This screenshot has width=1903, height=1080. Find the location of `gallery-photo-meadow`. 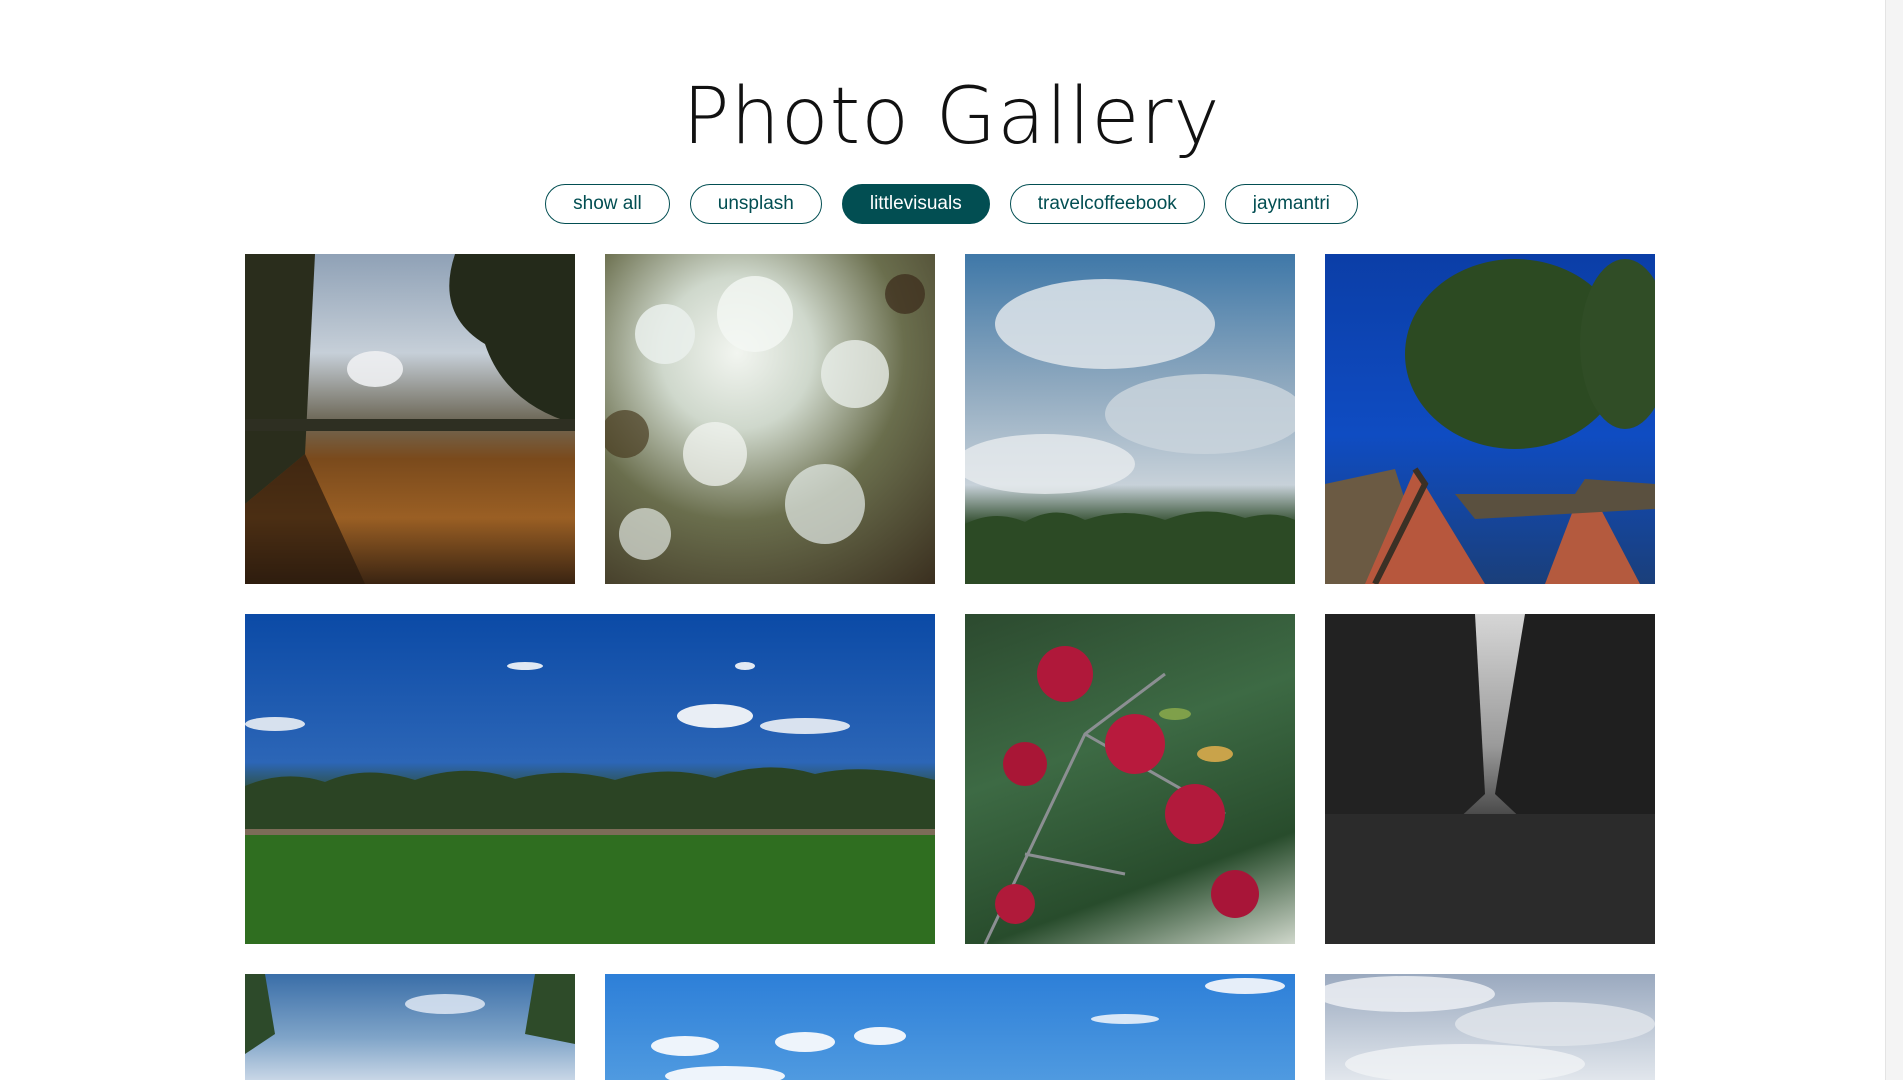

gallery-photo-meadow is located at coordinates (590, 779).